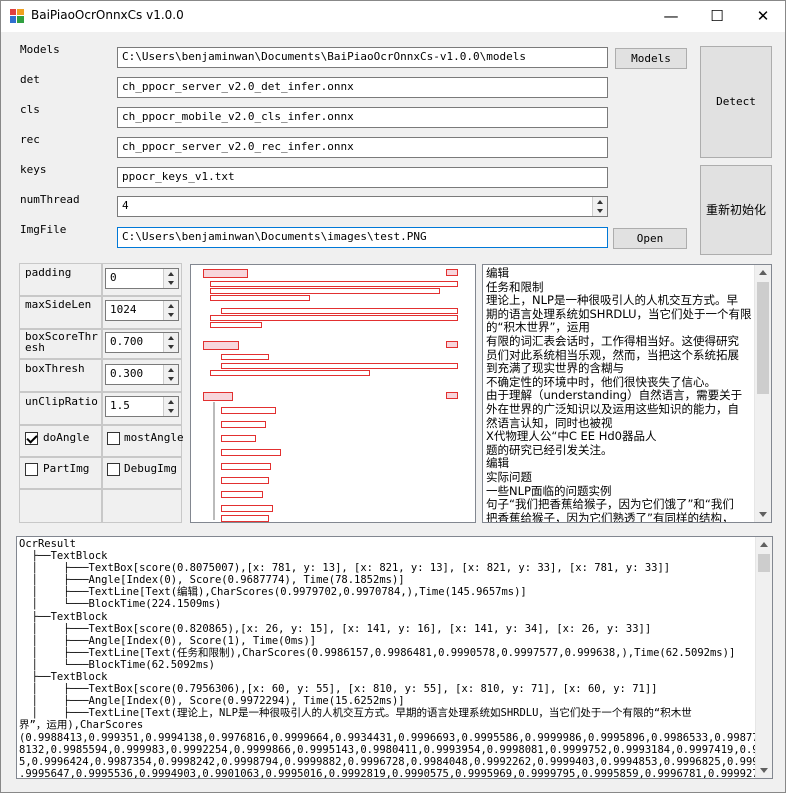 The height and width of the screenshot is (793, 786). I want to click on models-button: Models, so click(651, 58).